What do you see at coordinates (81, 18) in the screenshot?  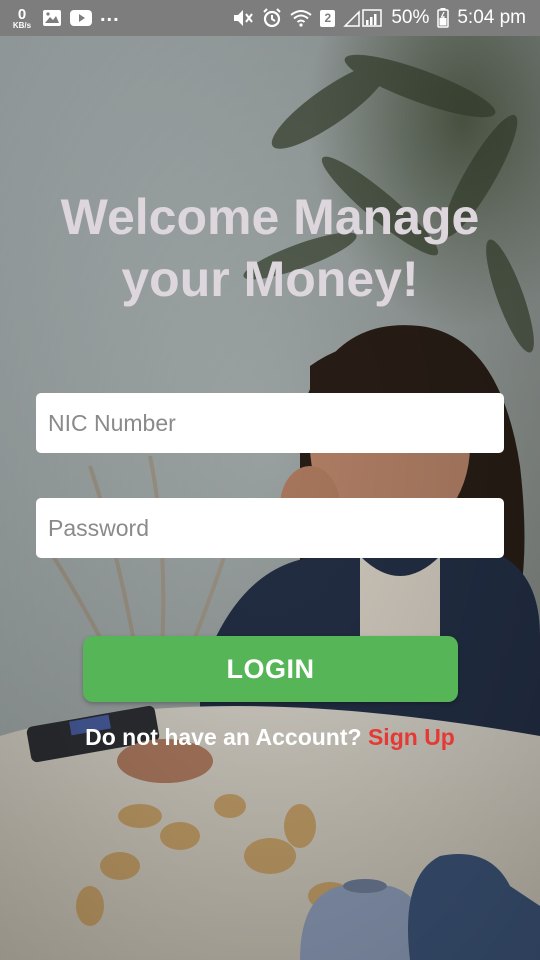 I see `youtube-icon` at bounding box center [81, 18].